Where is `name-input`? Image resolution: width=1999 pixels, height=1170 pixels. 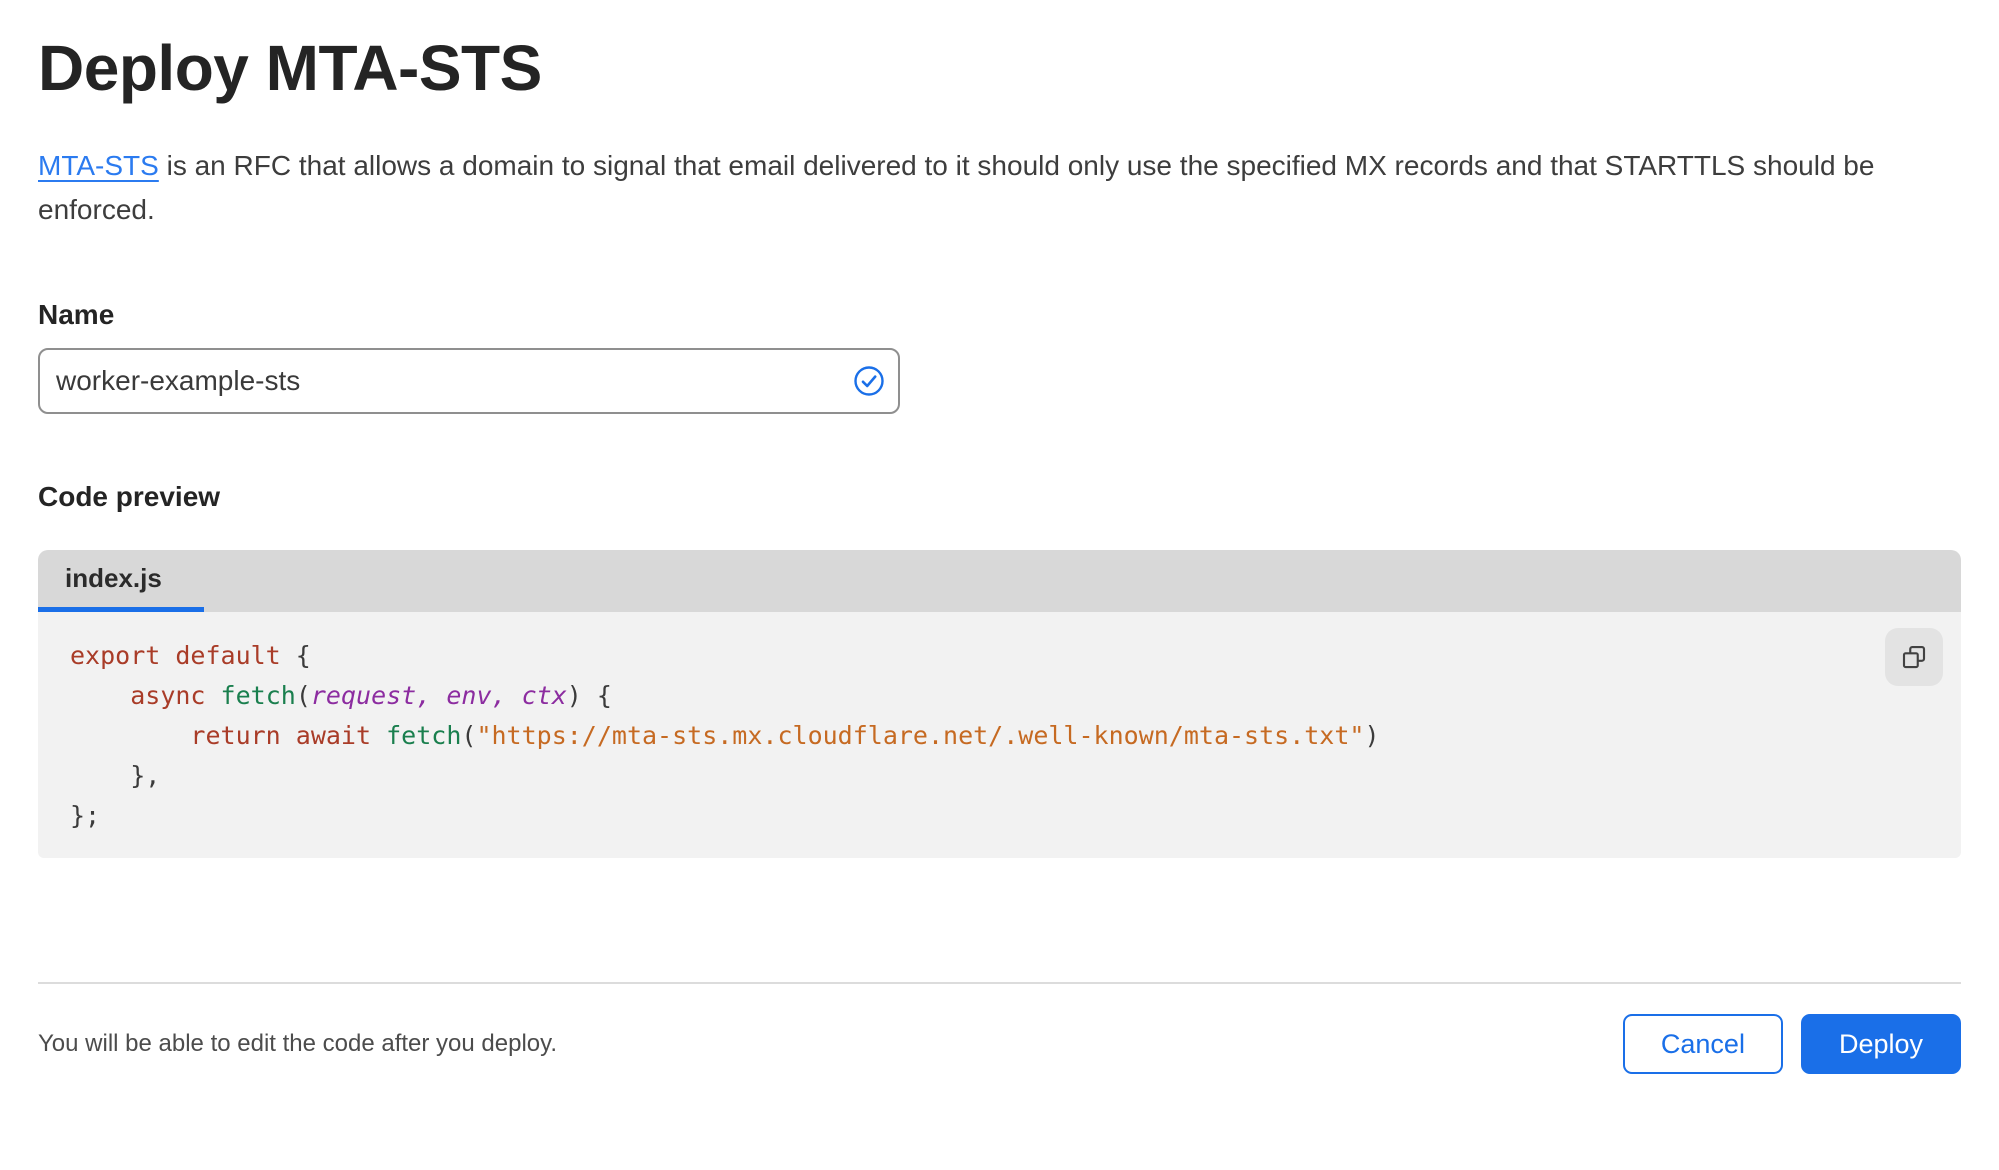
name-input is located at coordinates (469, 381).